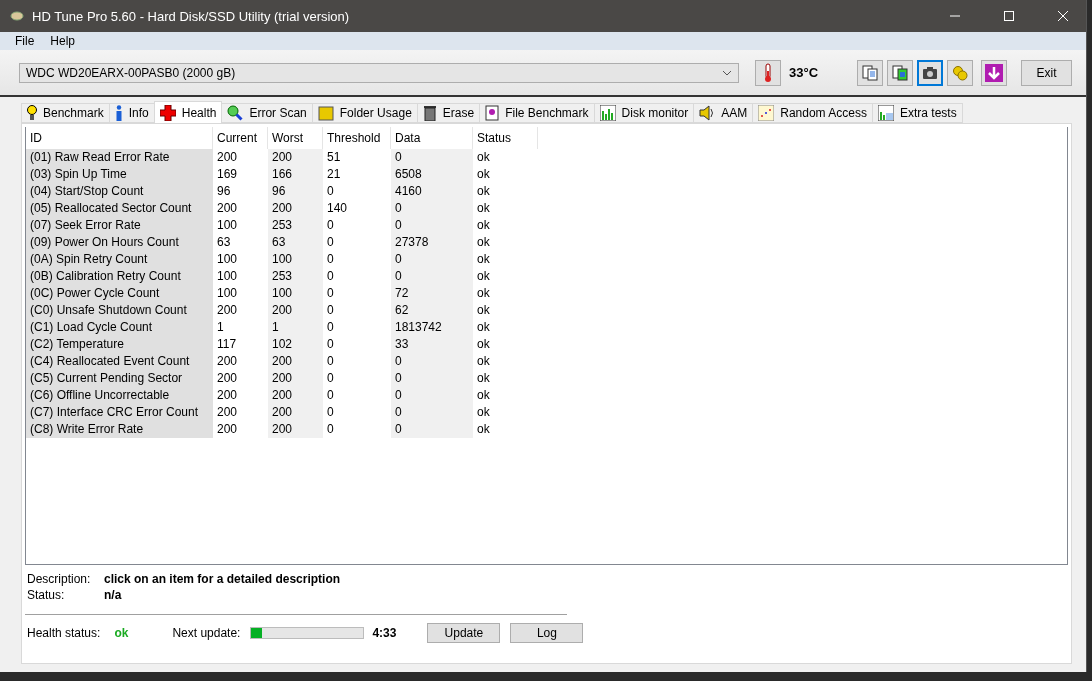 The height and width of the screenshot is (681, 1092). What do you see at coordinates (325, 113) in the screenshot?
I see `folder-icon` at bounding box center [325, 113].